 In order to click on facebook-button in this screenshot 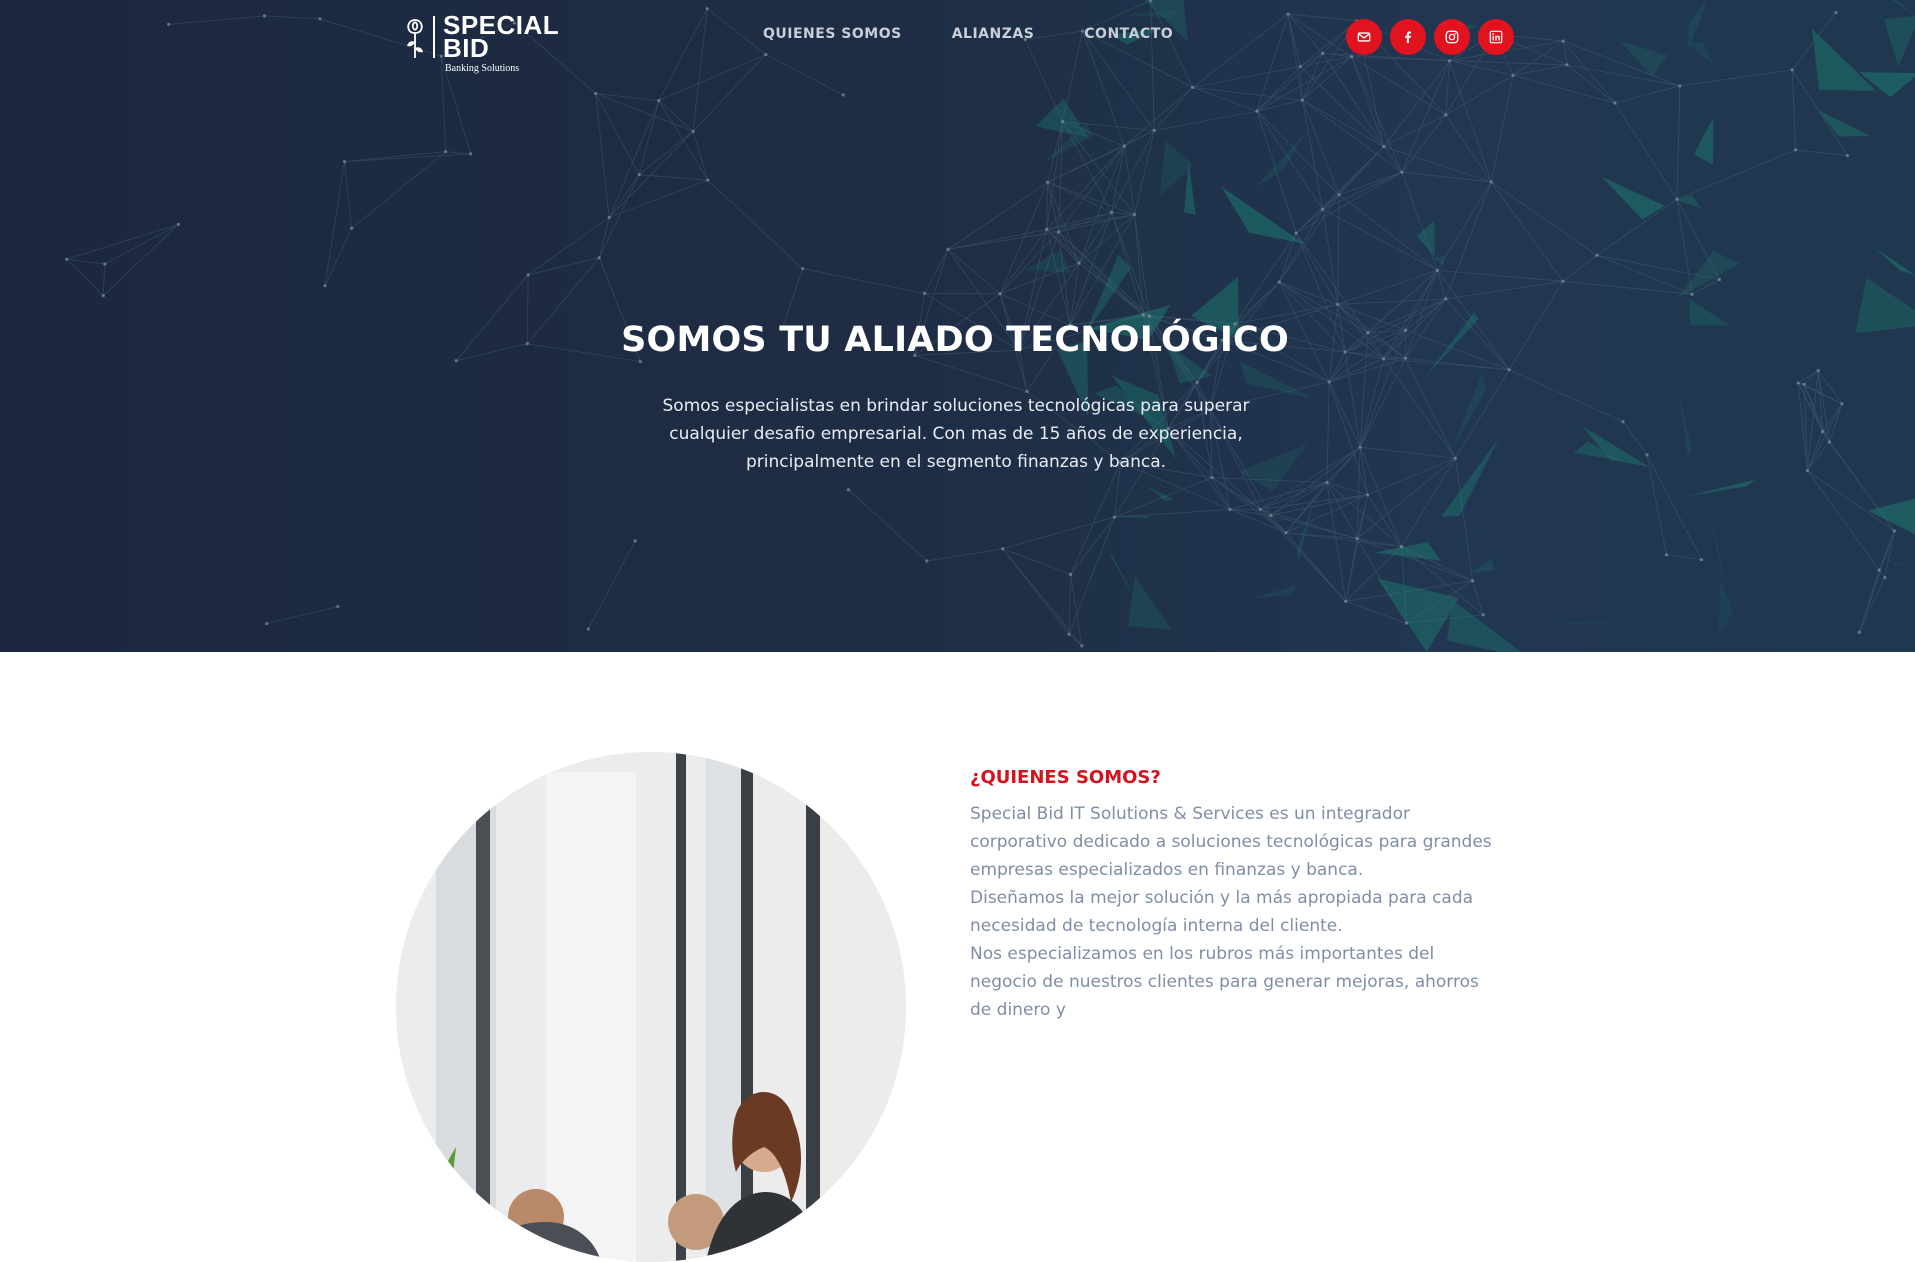, I will do `click(1408, 37)`.